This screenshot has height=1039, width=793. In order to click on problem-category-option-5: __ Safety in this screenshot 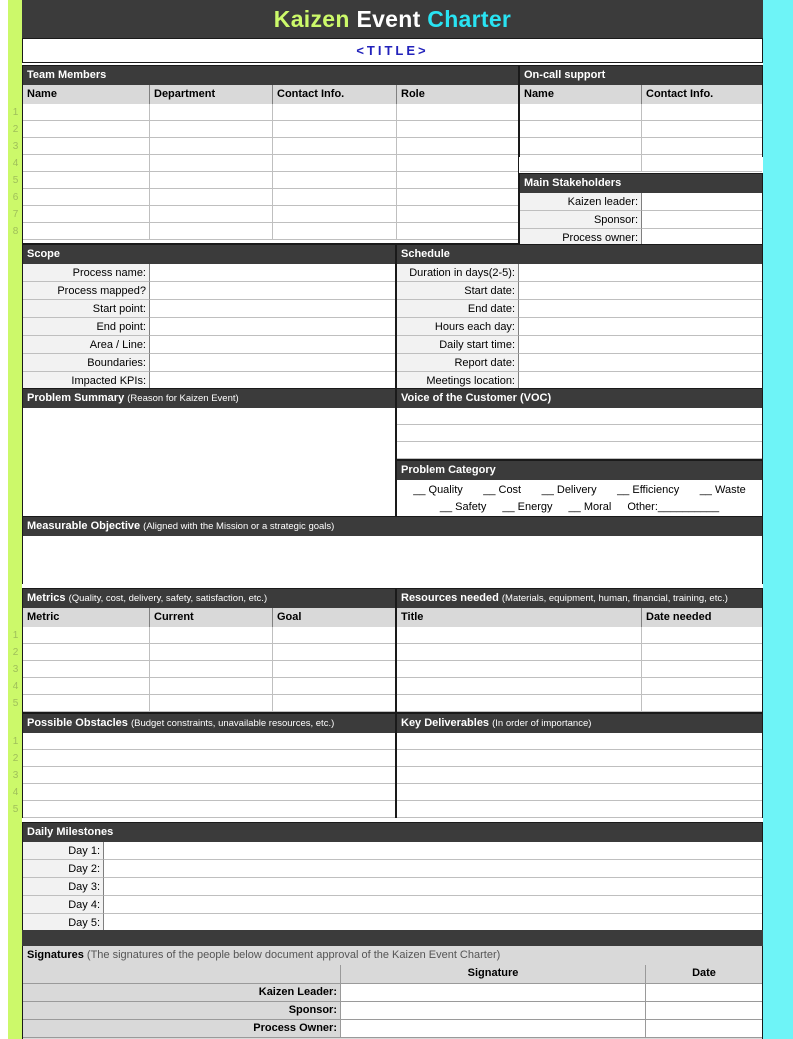, I will do `click(463, 507)`.